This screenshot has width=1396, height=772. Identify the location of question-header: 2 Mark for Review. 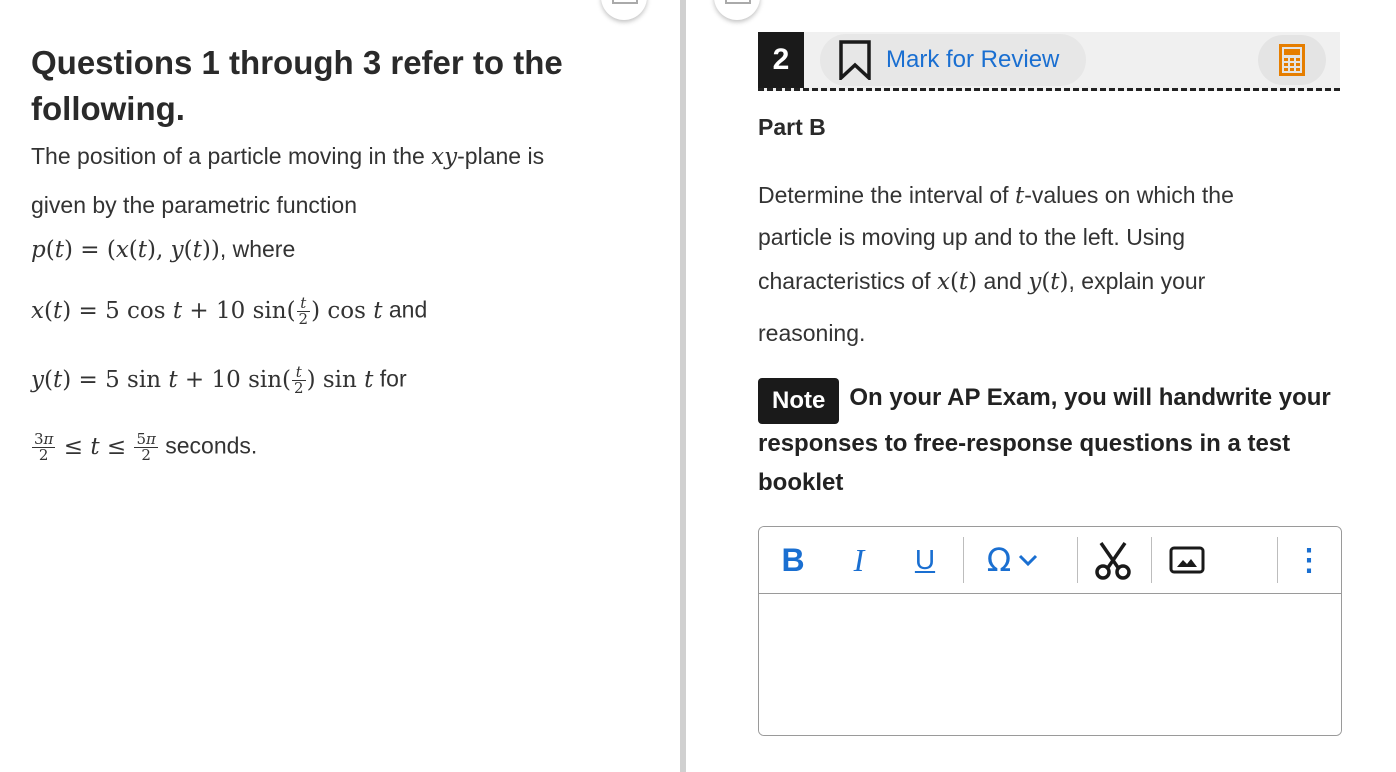
(1049, 61).